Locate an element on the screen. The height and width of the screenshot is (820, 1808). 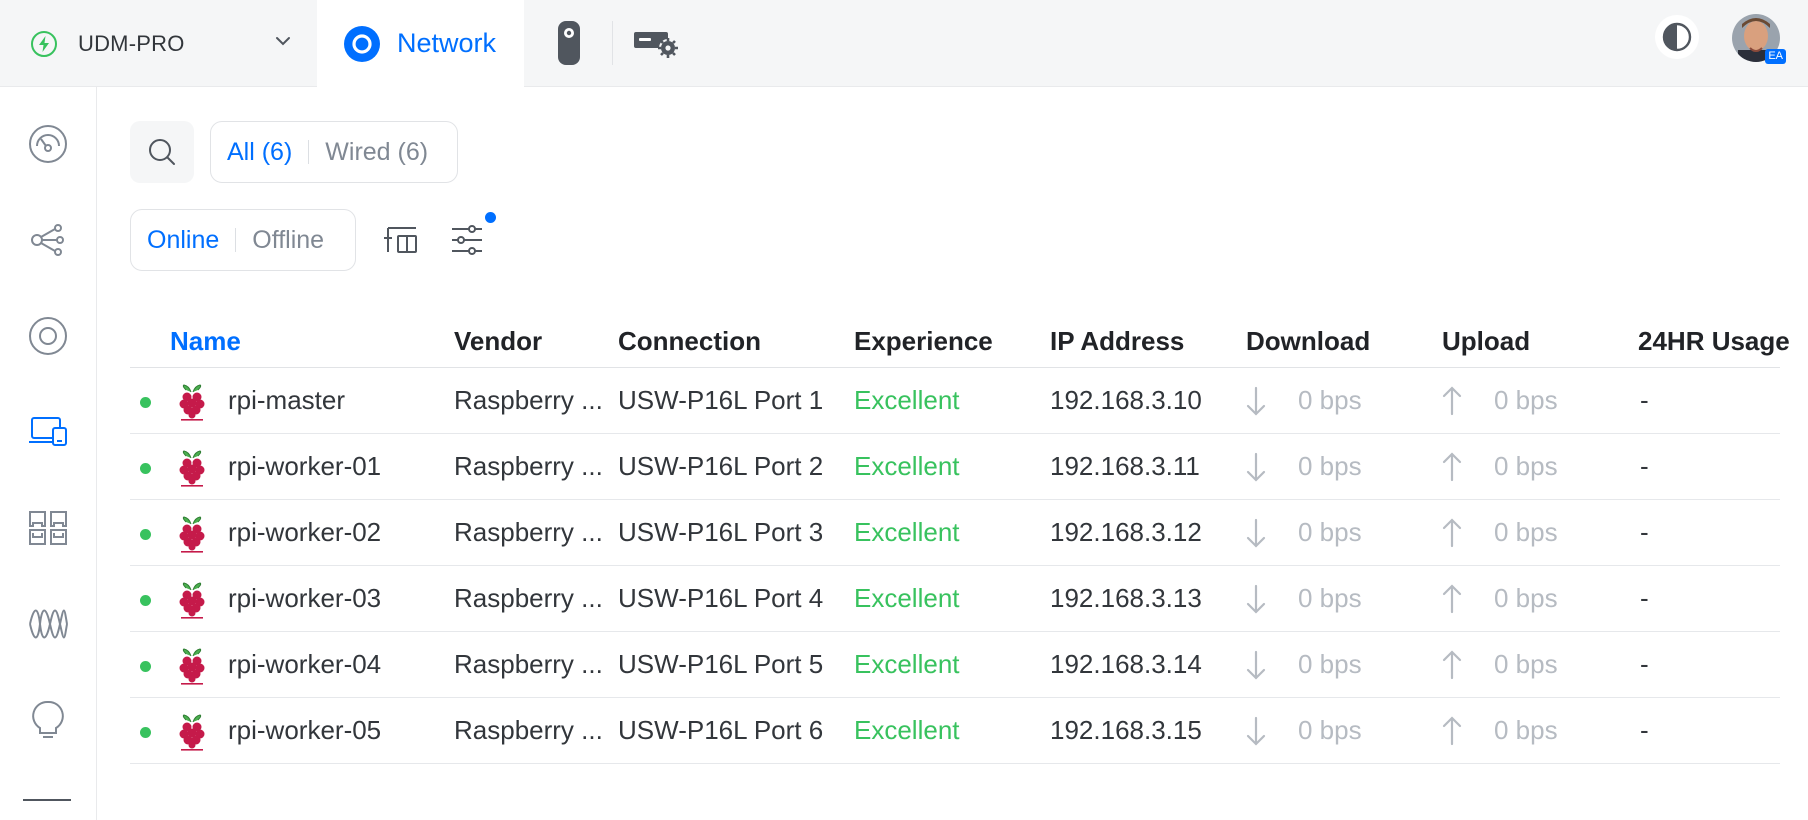
column-select-button is located at coordinates (402, 240).